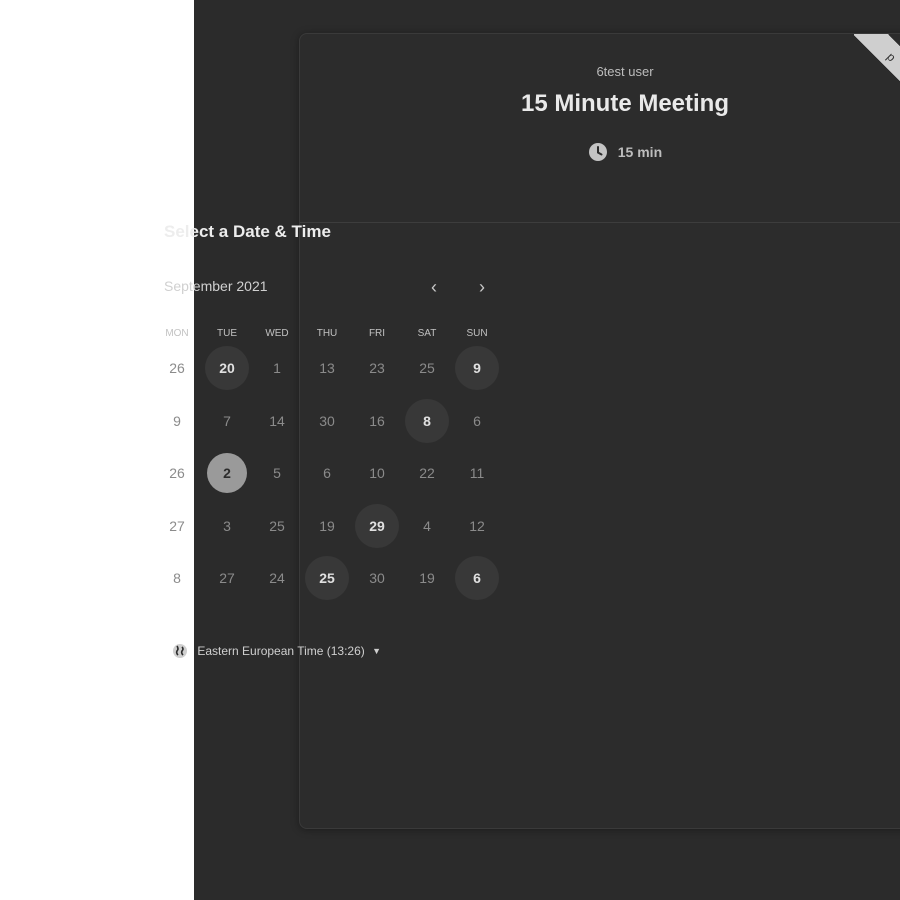 The width and height of the screenshot is (900, 900). Describe the element at coordinates (427, 525) in the screenshot. I see `calendar-day: 4` at that location.